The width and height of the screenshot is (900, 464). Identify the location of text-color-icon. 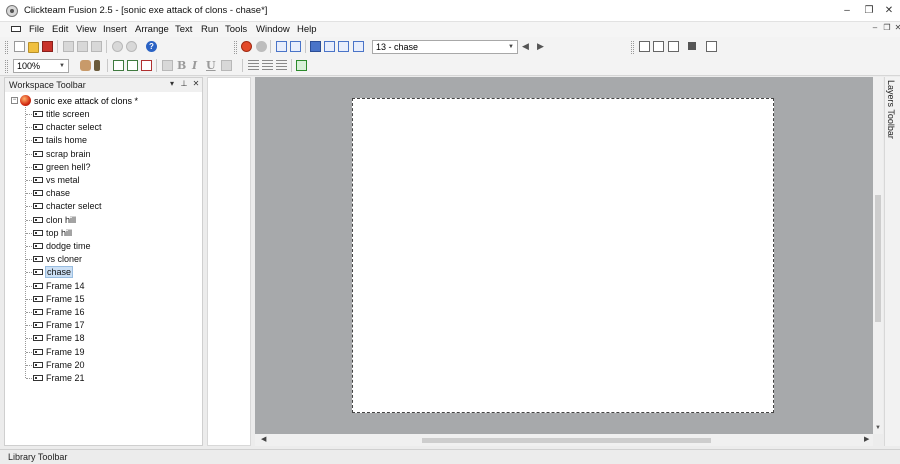
(167, 65).